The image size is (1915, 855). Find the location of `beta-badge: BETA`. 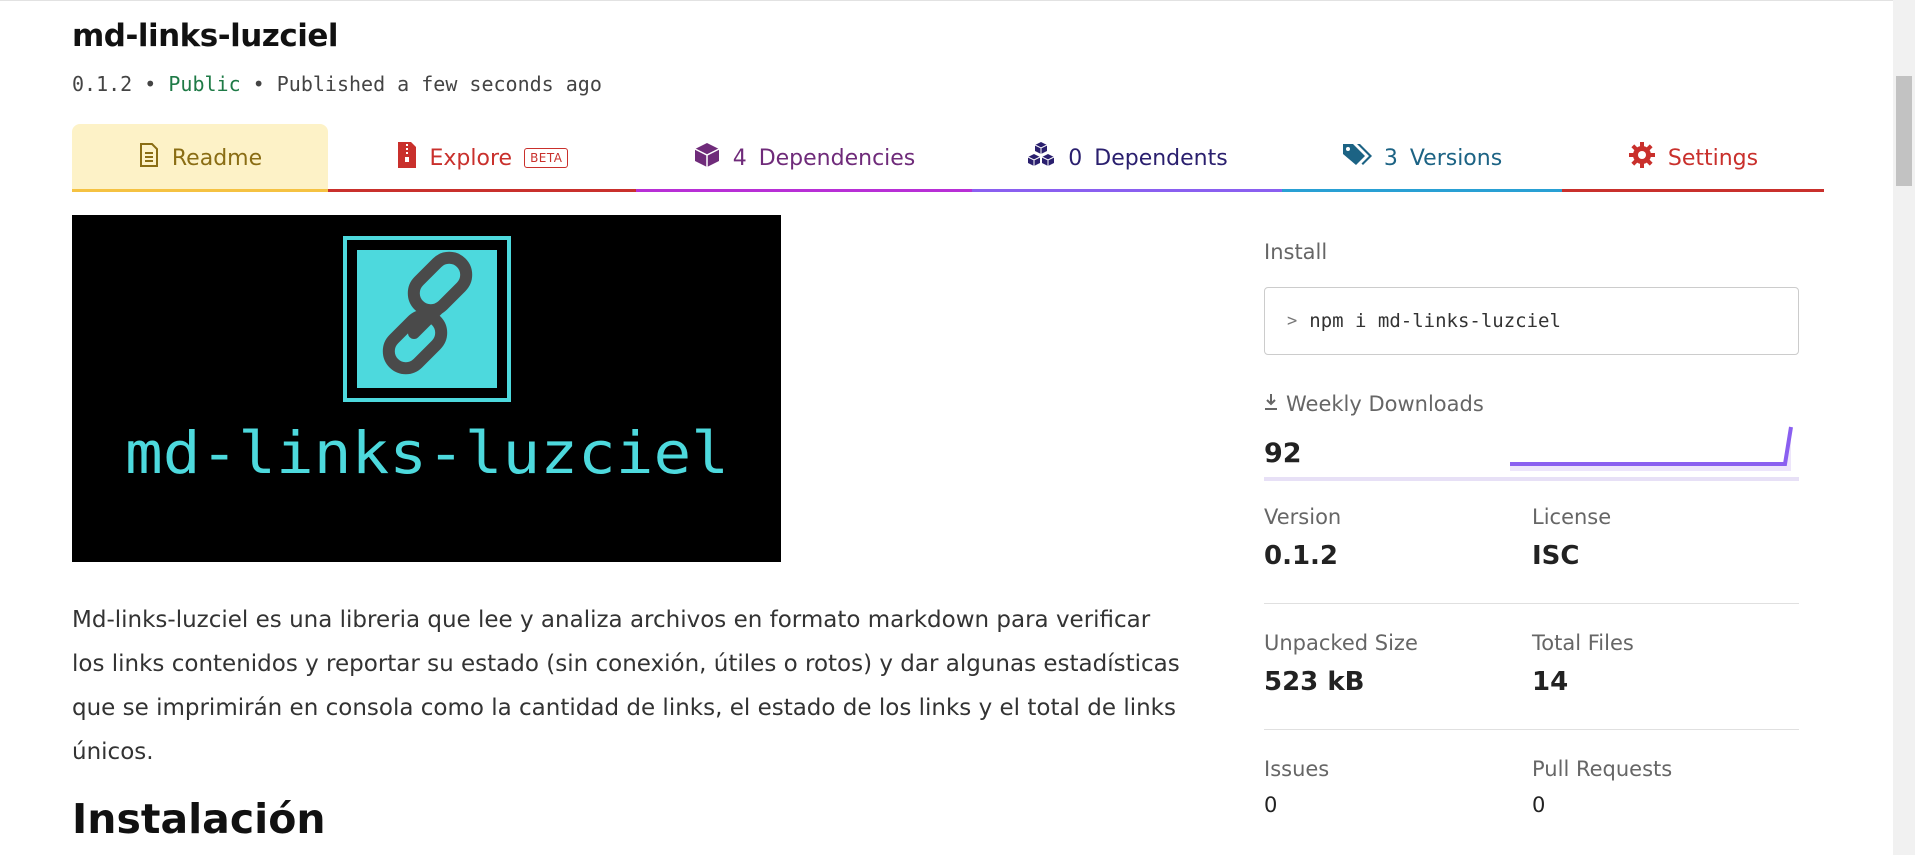

beta-badge: BETA is located at coordinates (546, 158).